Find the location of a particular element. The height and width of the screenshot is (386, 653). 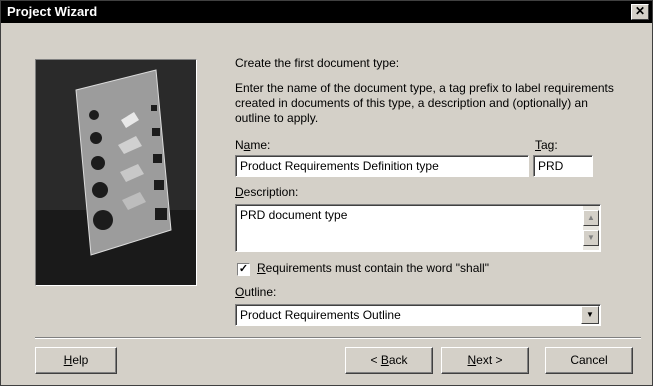

scroll-down-icon: ▼ is located at coordinates (591, 238).